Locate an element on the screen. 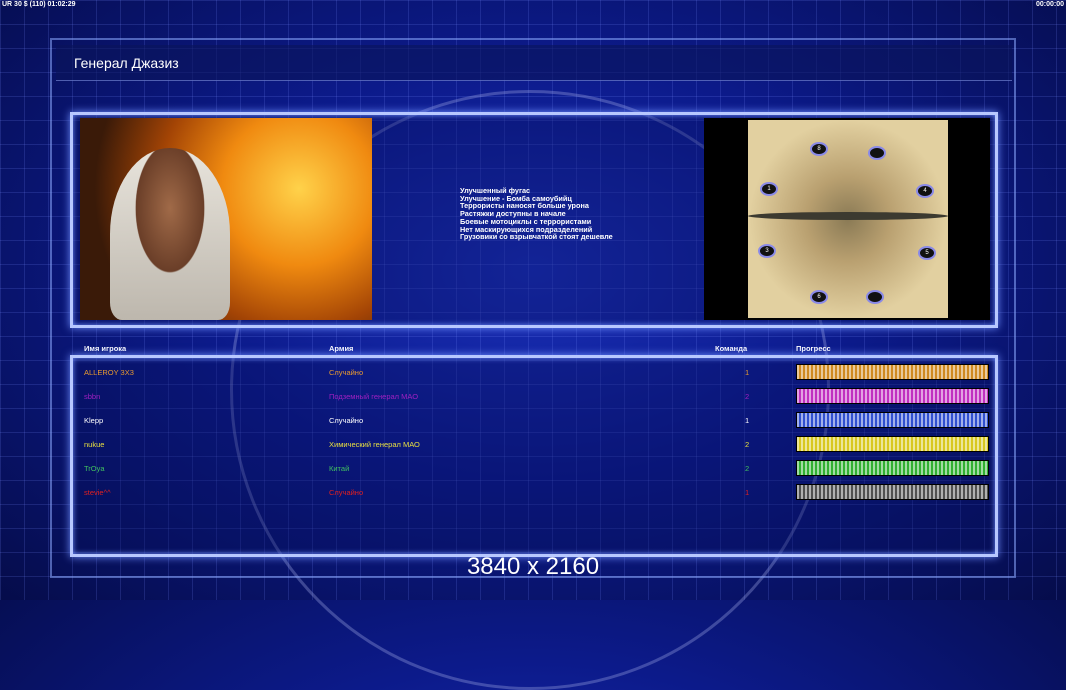 The height and width of the screenshot is (690, 1066). start-position: 1 is located at coordinates (769, 189).